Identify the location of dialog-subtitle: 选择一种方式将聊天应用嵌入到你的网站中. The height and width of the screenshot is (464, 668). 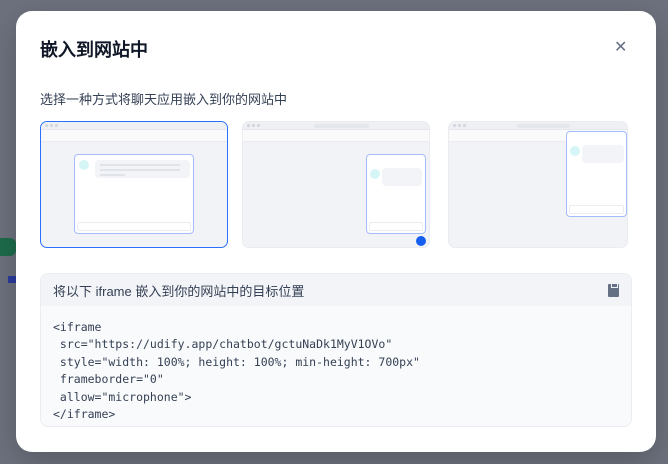
(164, 99).